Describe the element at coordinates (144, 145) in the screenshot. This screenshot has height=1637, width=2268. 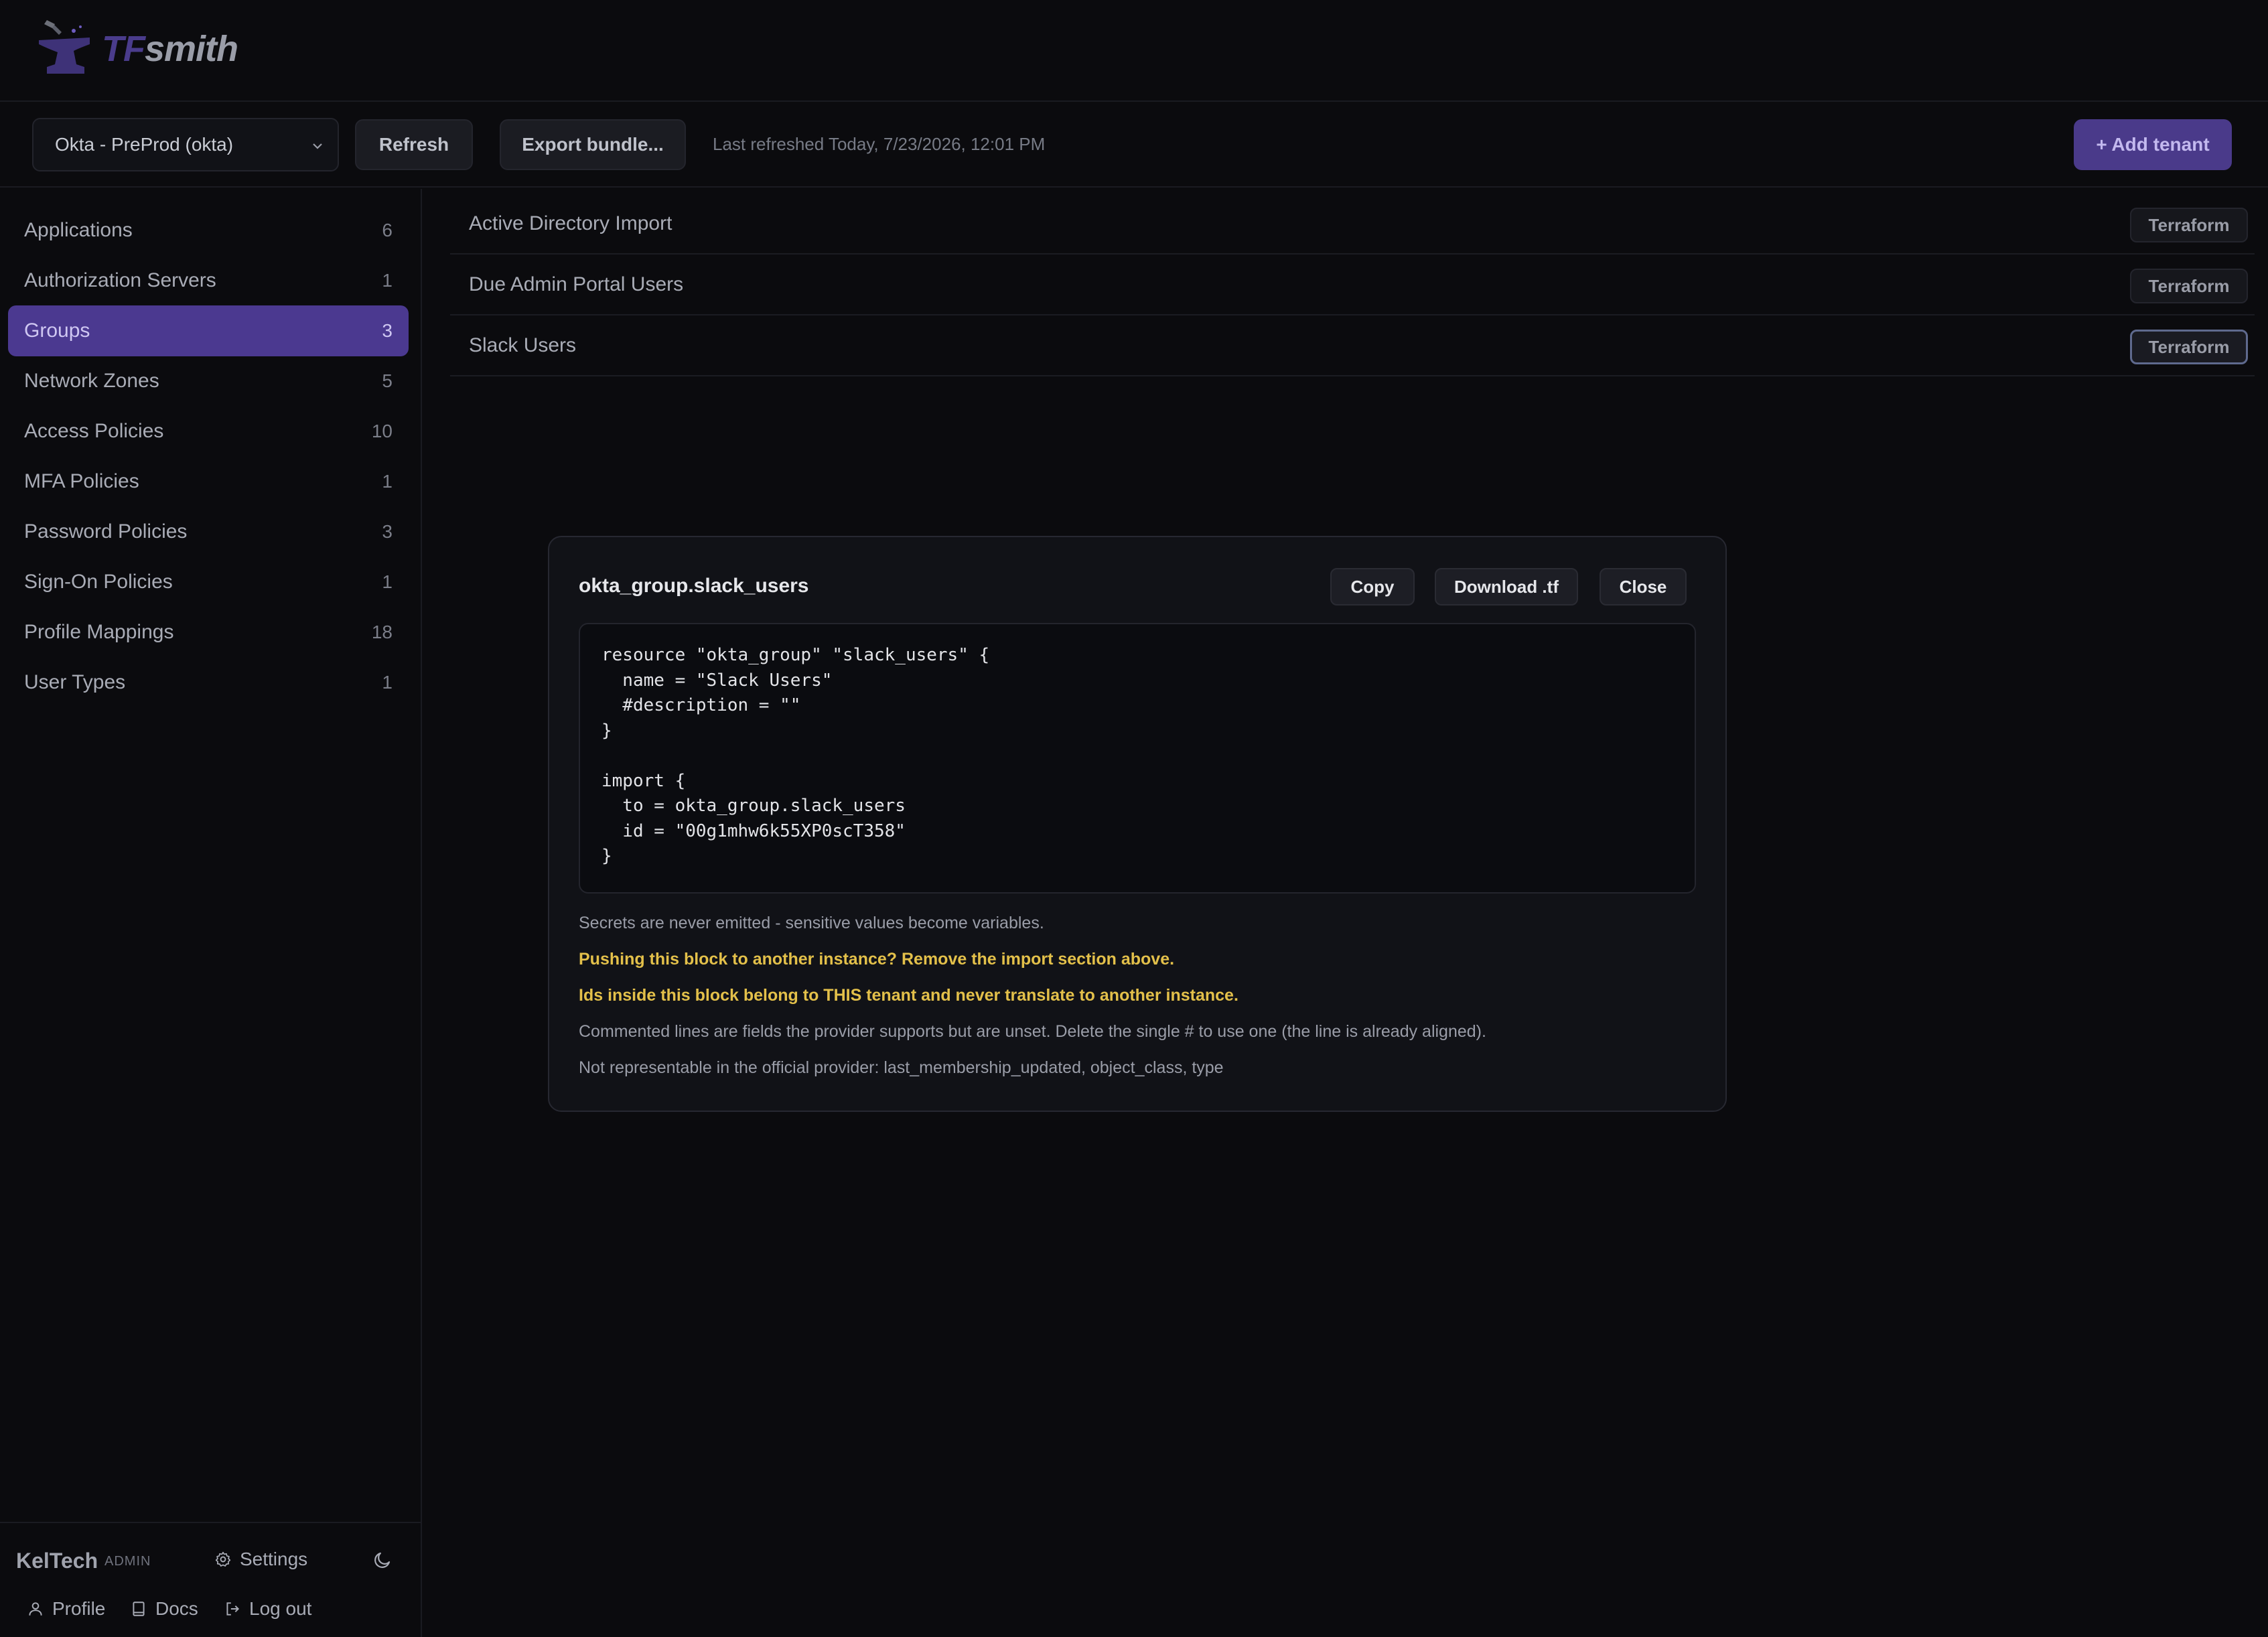
I see `tenant-select-value: Okta - PreProd (okta)` at that location.